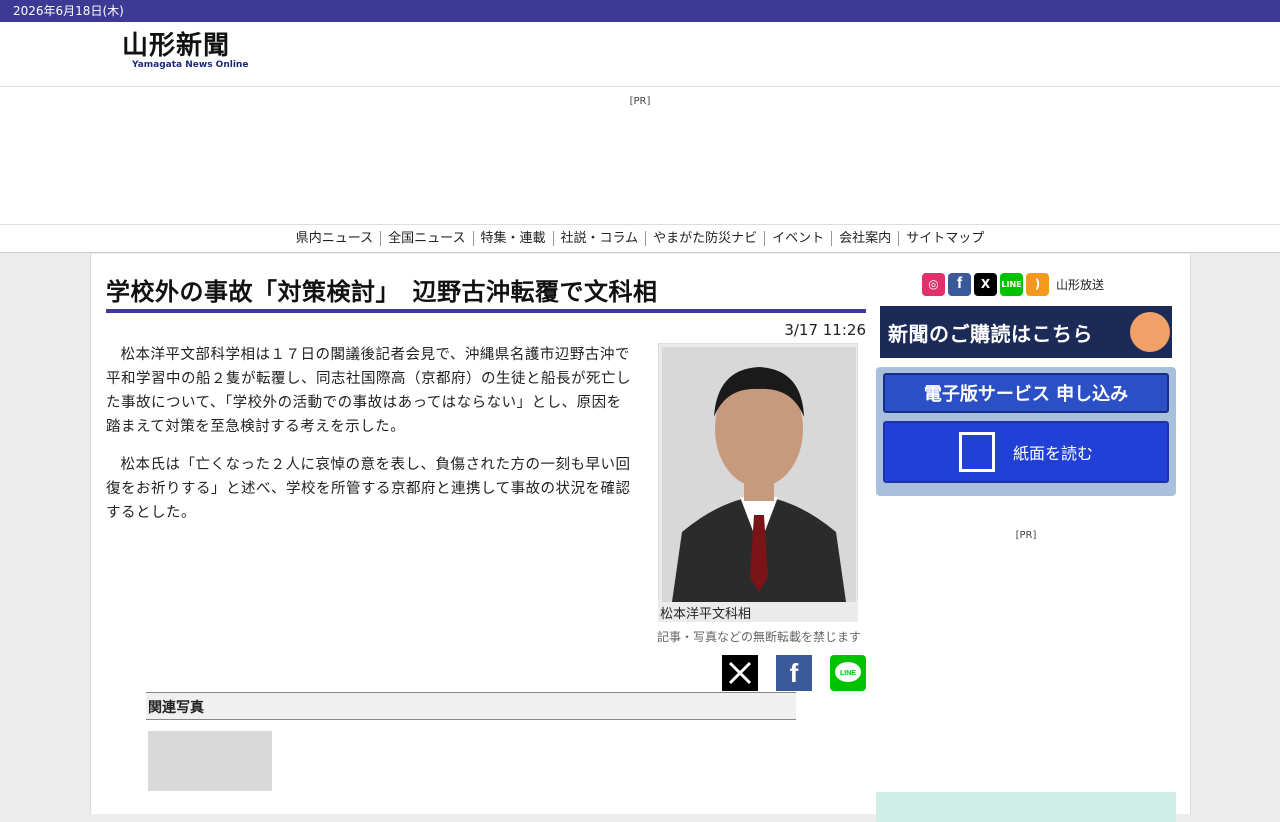 Image resolution: width=1280 pixels, height=822 pixels. Describe the element at coordinates (471, 741) in the screenshot. I see `related-photos: 関連写真` at that location.